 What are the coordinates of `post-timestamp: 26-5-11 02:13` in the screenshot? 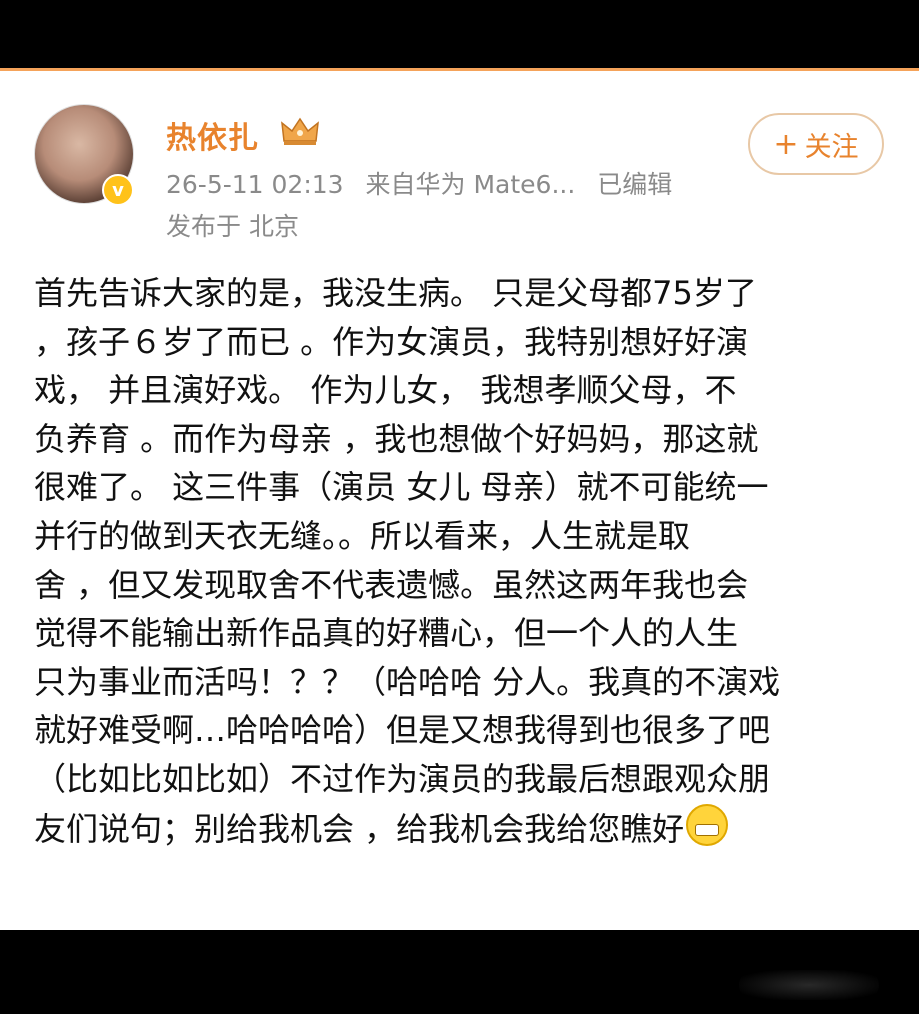 It's located at (255, 184).